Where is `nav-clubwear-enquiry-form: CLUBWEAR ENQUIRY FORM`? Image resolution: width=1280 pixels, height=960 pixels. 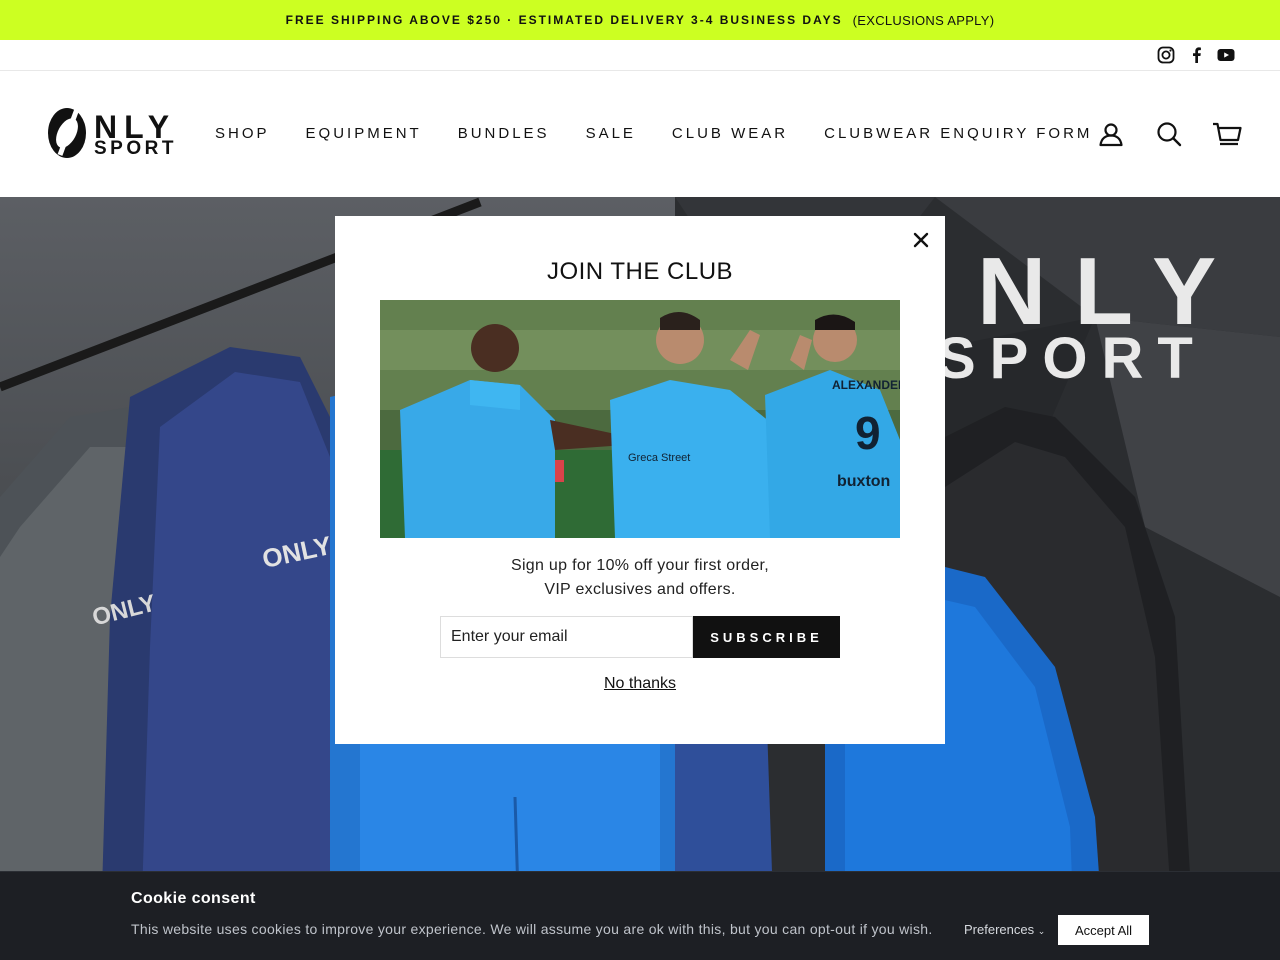 nav-clubwear-enquiry-form: CLUBWEAR ENQUIRY FORM is located at coordinates (958, 133).